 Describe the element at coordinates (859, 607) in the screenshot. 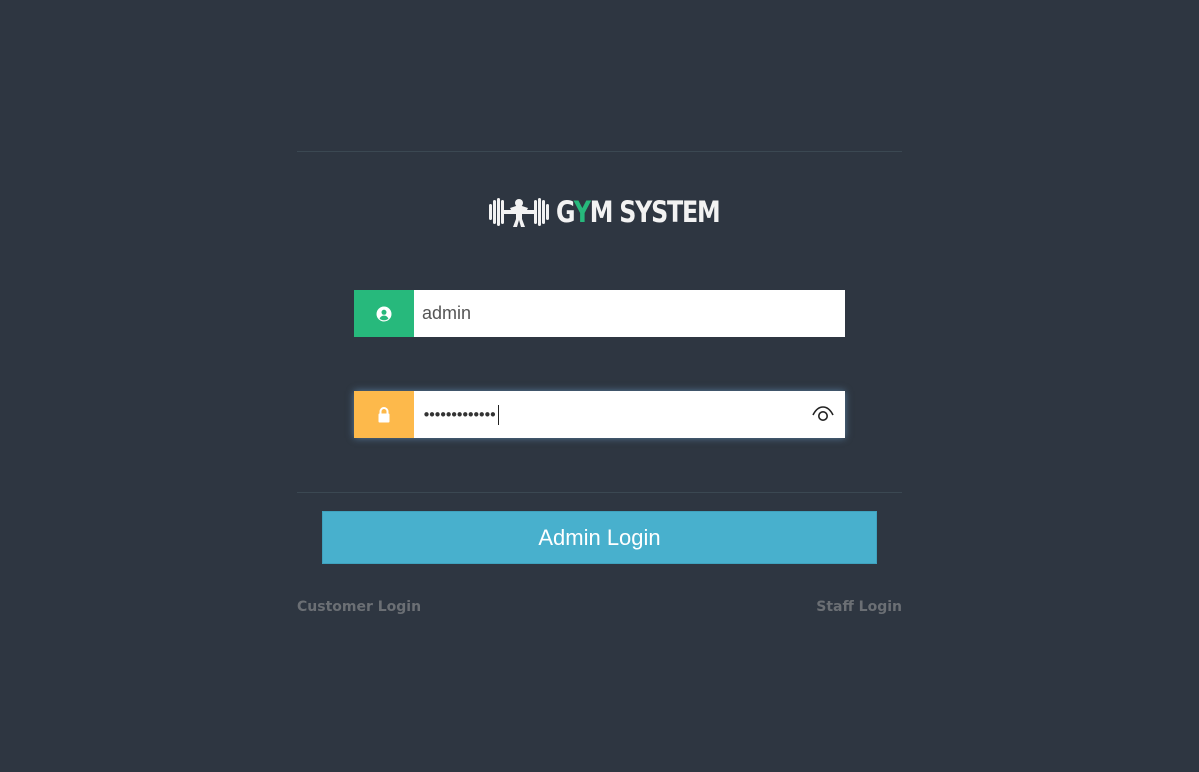

I see `staff-login-link: Staff Login` at that location.